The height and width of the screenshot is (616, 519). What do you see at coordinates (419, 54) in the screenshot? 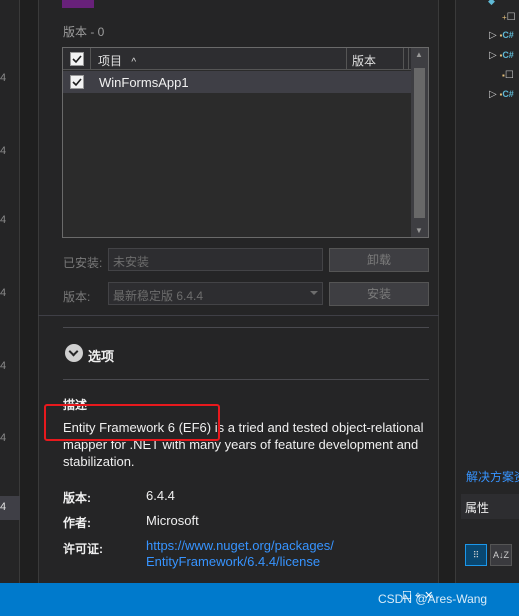
I see `scroll-up-arrow-icon: ▲` at bounding box center [419, 54].